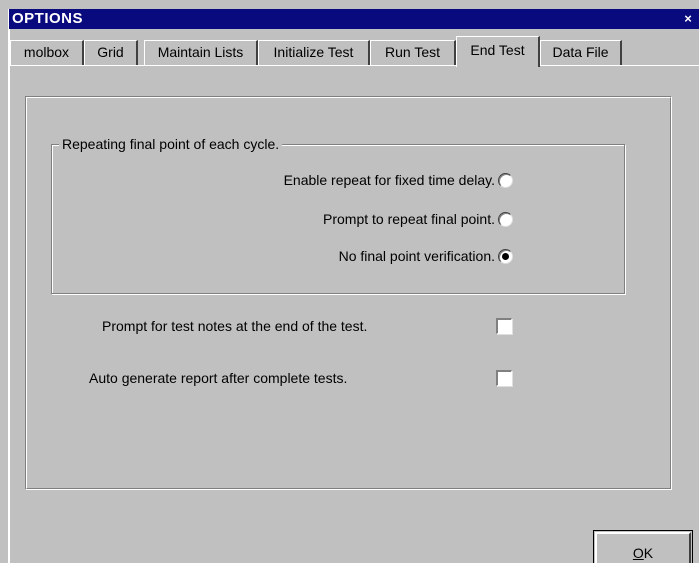  What do you see at coordinates (504, 326) in the screenshot?
I see `test-notes-checkbox` at bounding box center [504, 326].